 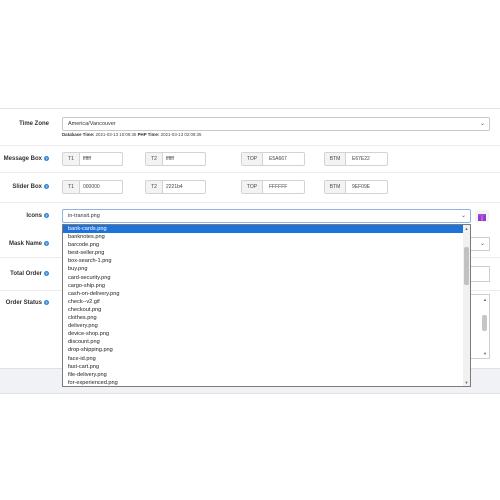 I want to click on slider-t2-field: T2 2221b4, so click(x=175, y=187).